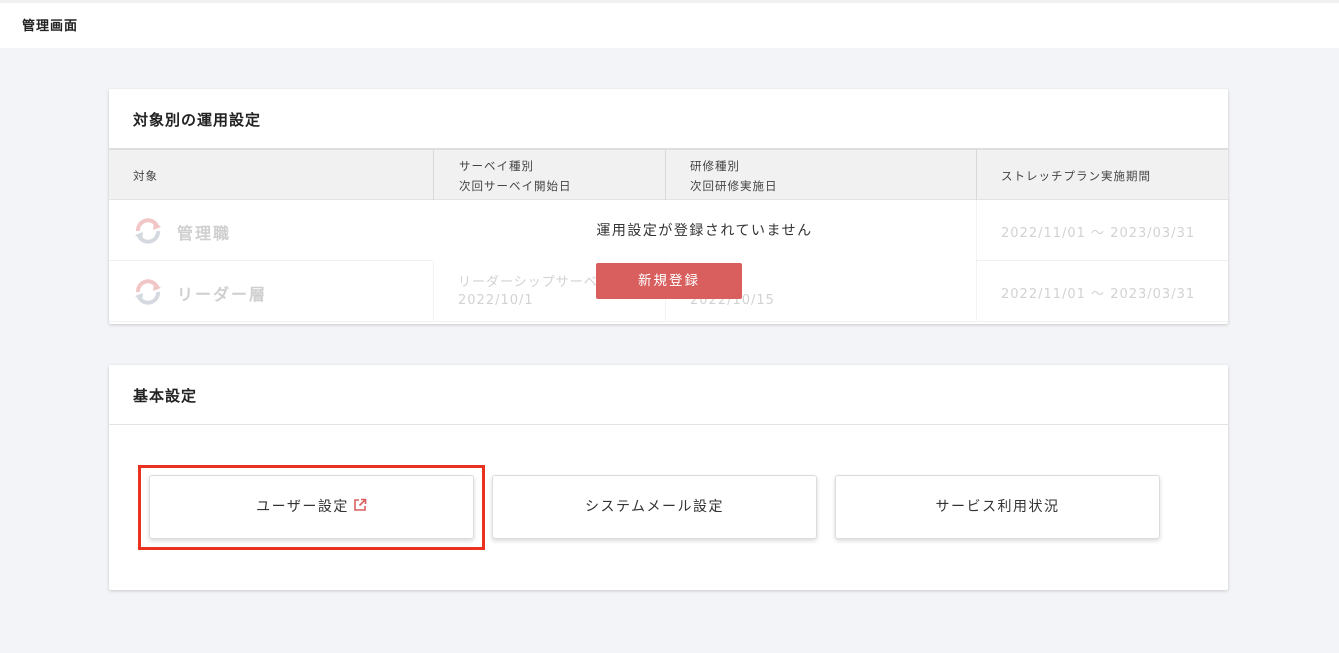 The height and width of the screenshot is (653, 1339). I want to click on user-settings-button: ユーザー設定, so click(311, 507).